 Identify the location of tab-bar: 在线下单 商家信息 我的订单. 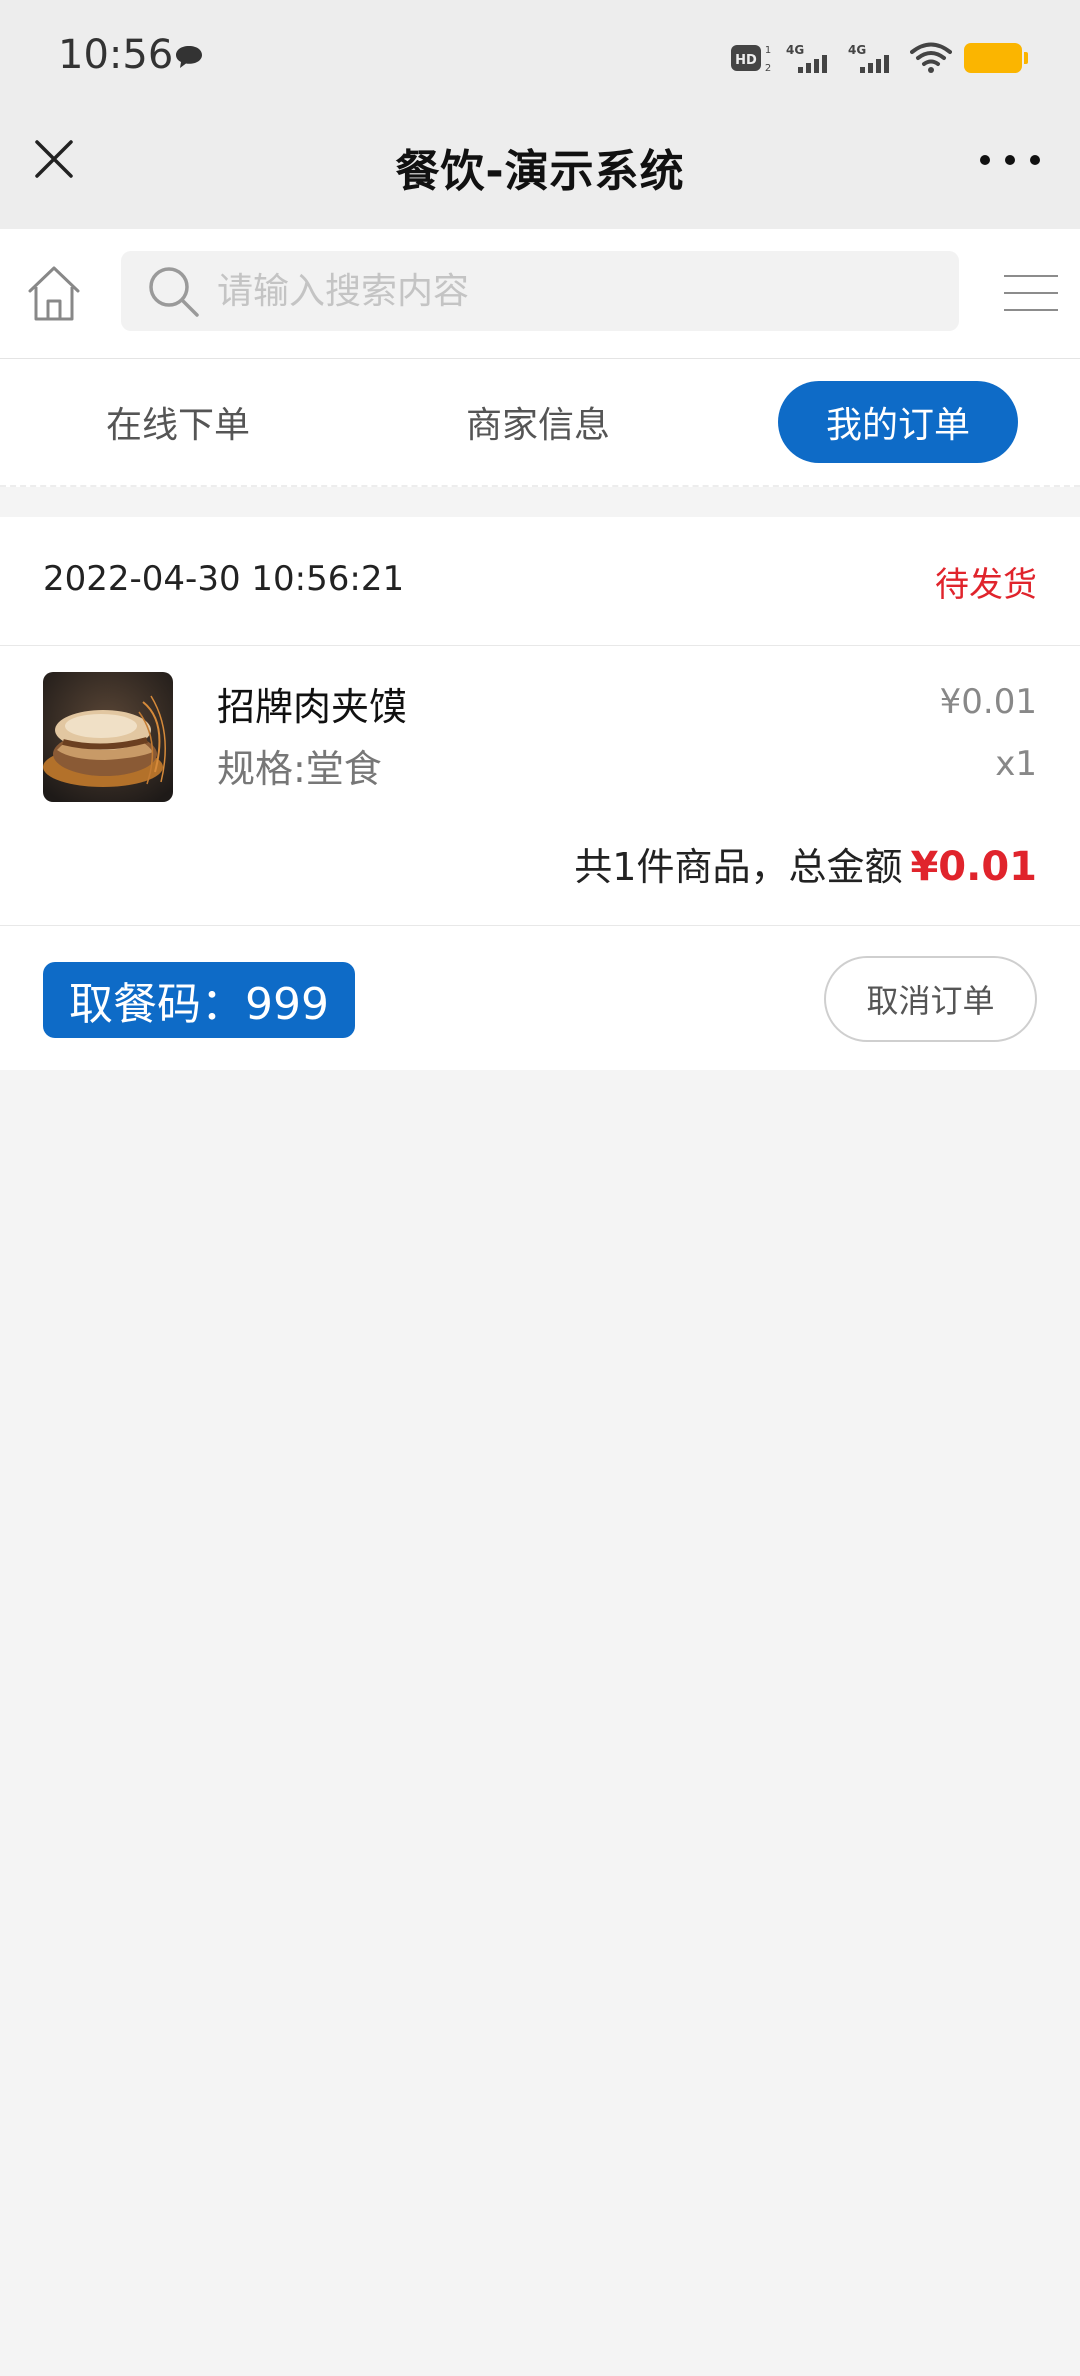
(540, 423).